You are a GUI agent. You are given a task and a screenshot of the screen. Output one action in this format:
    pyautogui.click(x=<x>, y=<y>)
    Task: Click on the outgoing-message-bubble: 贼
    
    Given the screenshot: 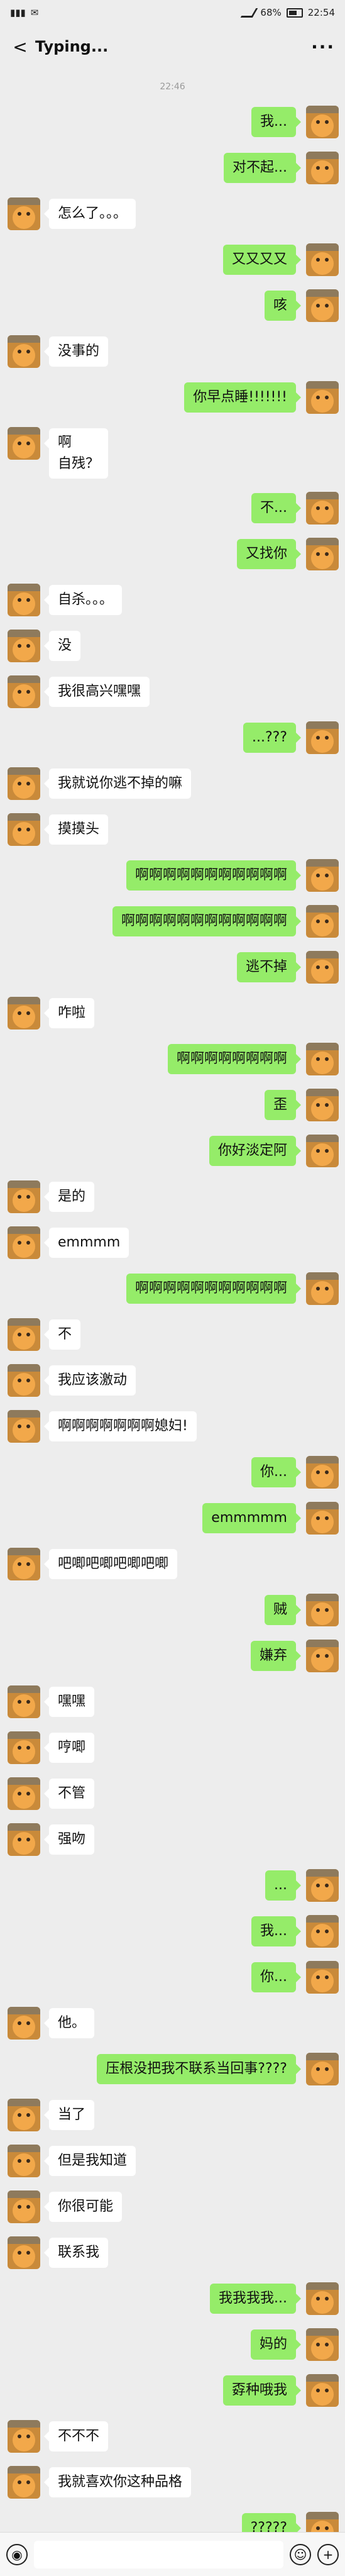 What is the action you would take?
    pyautogui.click(x=283, y=1610)
    